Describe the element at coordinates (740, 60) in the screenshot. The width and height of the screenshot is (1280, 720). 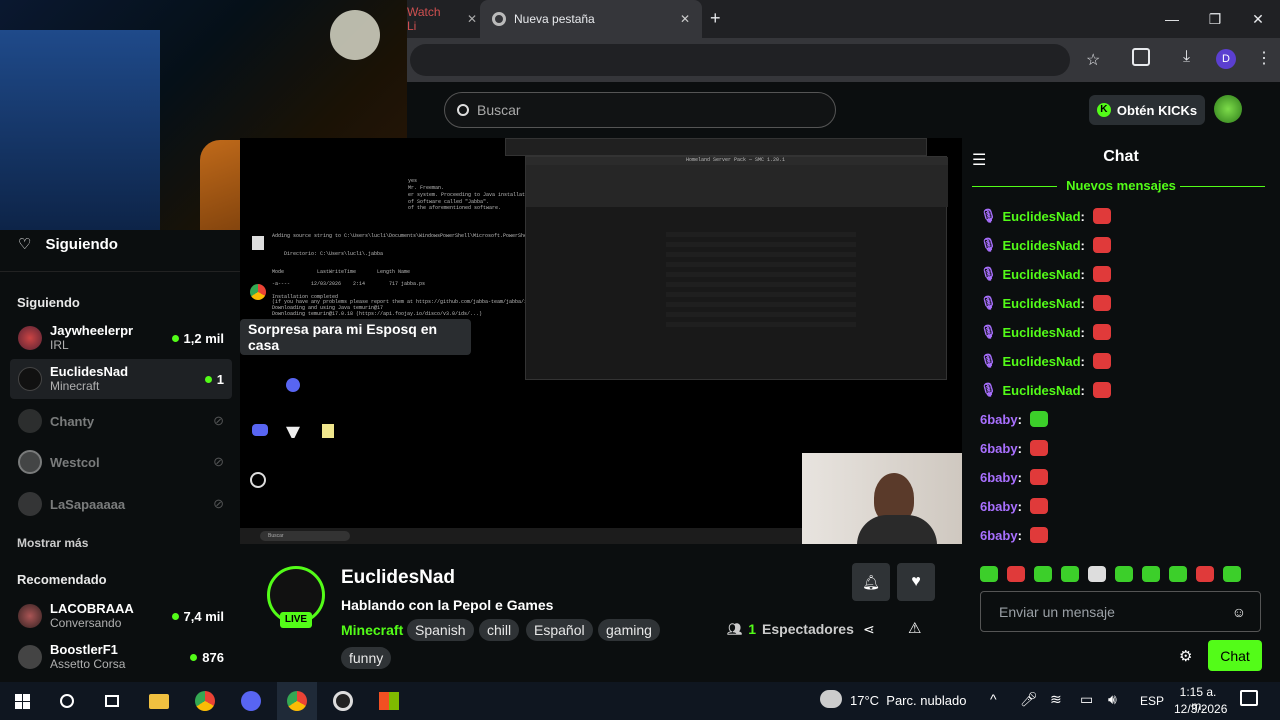
I see `omnibox` at that location.